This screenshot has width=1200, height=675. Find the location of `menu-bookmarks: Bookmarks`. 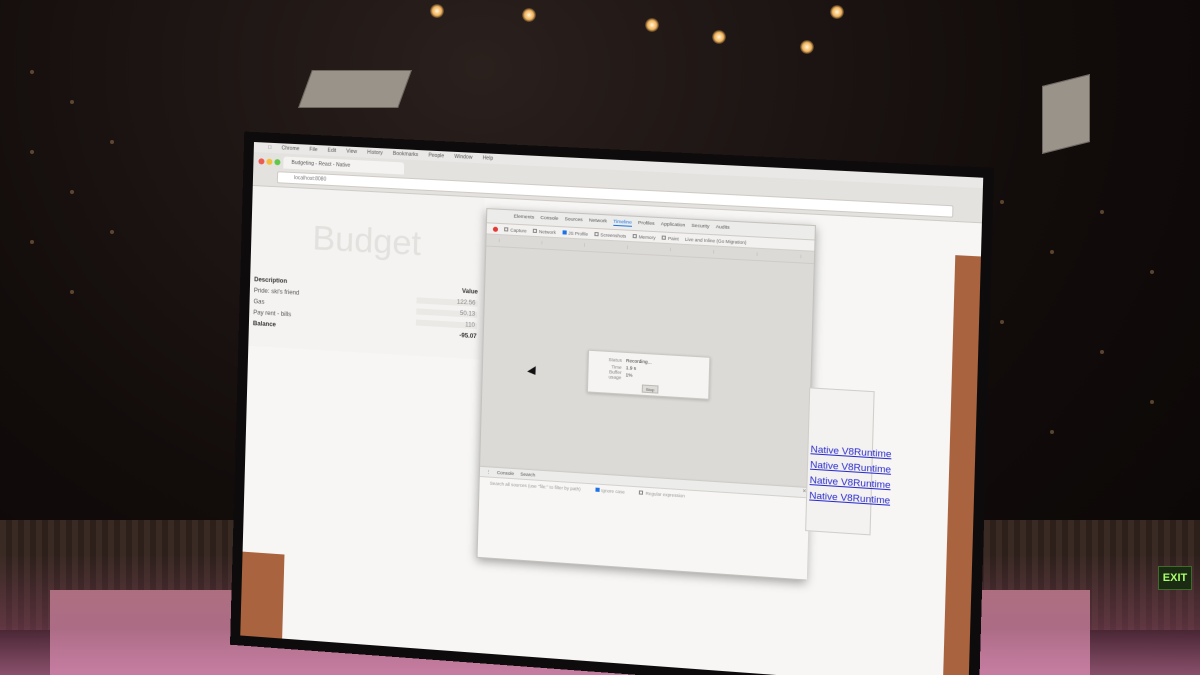

menu-bookmarks: Bookmarks is located at coordinates (405, 154).